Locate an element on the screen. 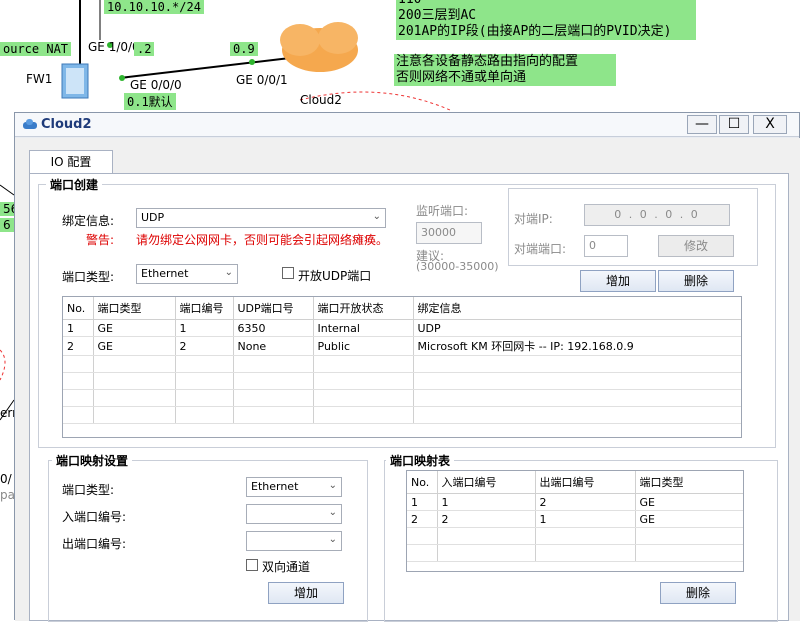 Image resolution: width=800 pixels, height=622 pixels. table-cell: UDP is located at coordinates (577, 328).